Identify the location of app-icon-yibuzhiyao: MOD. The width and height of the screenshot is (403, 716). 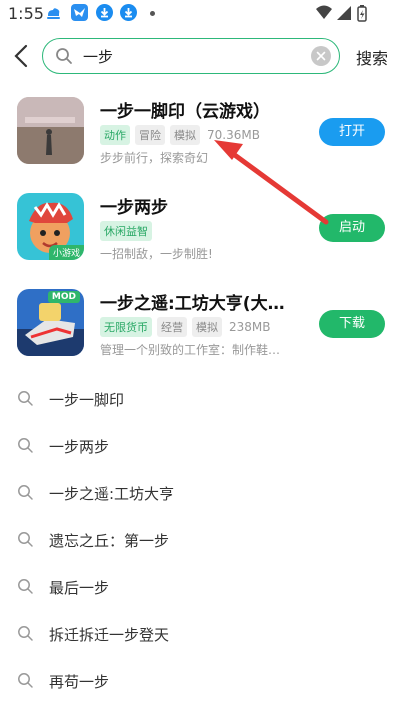
(50, 322).